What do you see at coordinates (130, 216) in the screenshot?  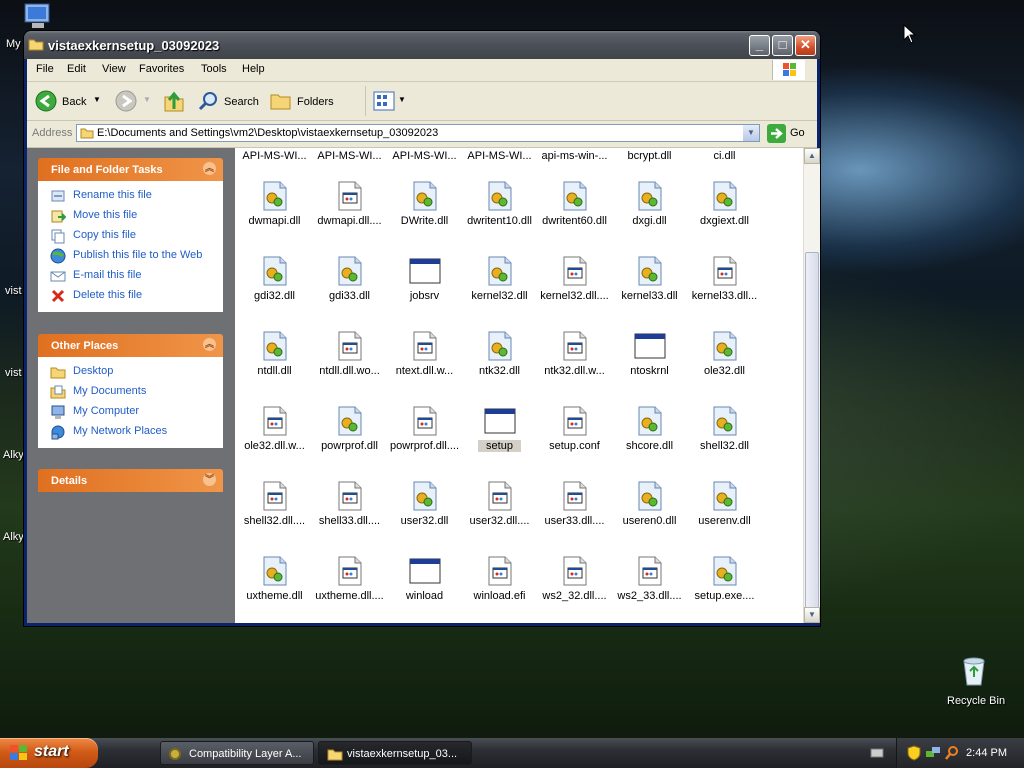 I see `task-move: Move this file` at bounding box center [130, 216].